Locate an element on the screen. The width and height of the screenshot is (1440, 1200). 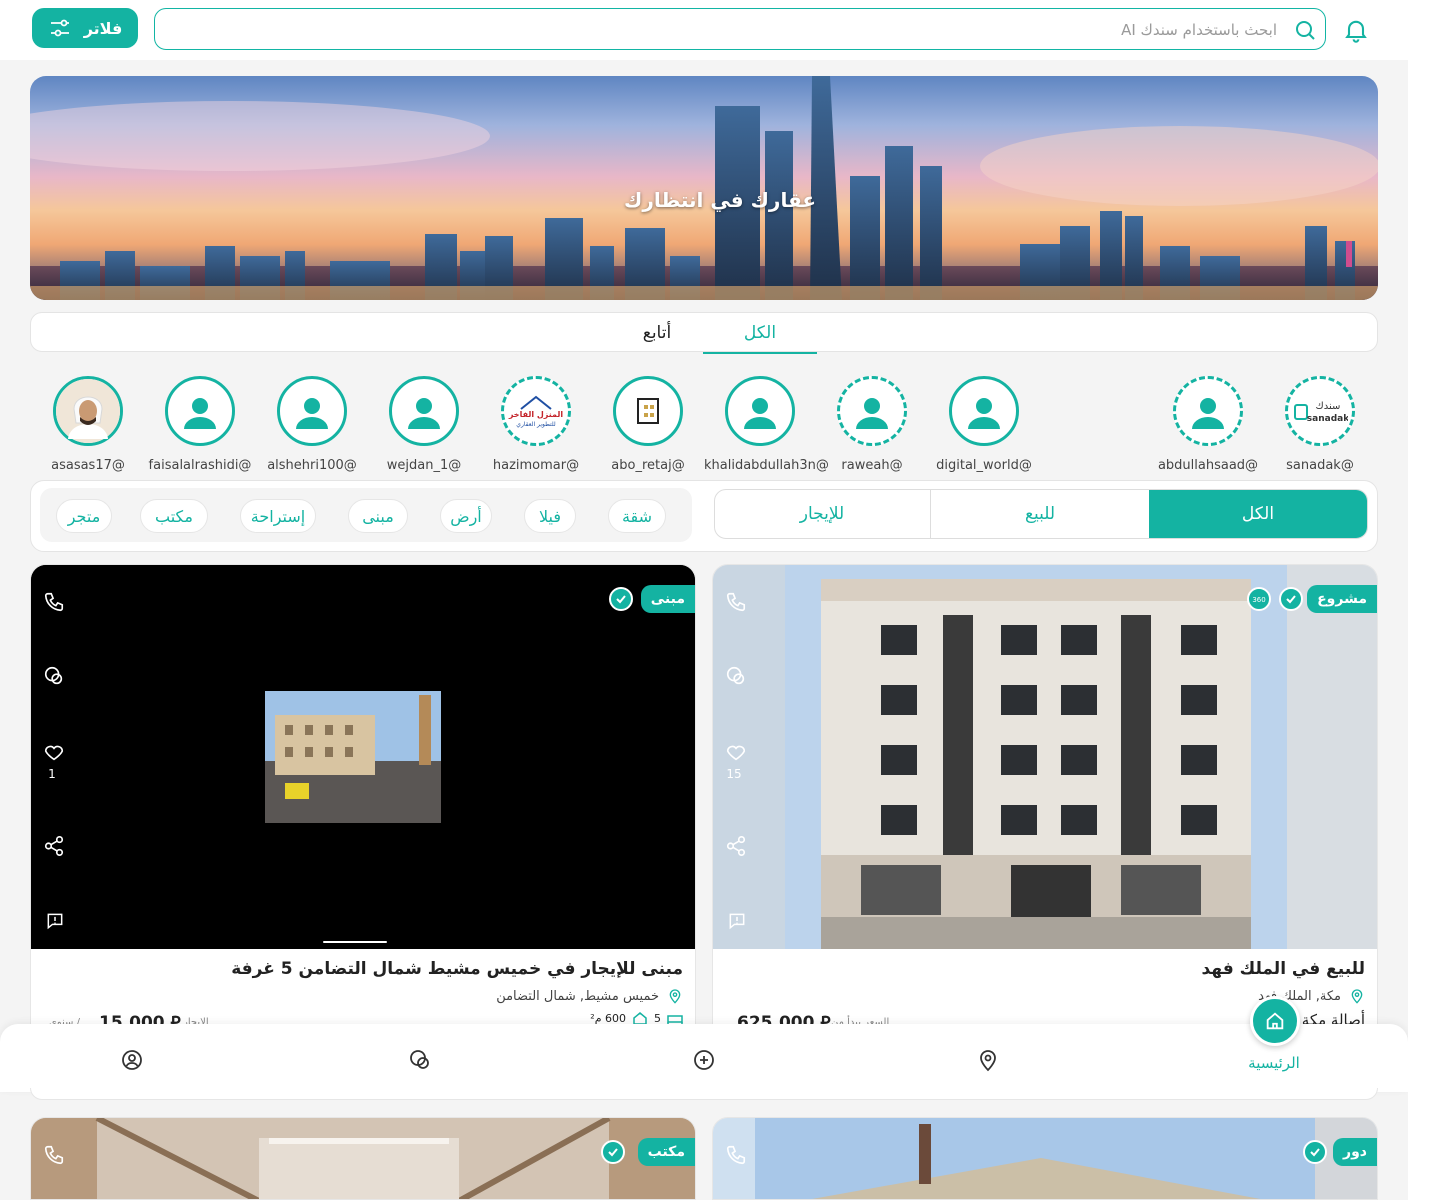
home-label: الرئيسية is located at coordinates (1274, 1063).